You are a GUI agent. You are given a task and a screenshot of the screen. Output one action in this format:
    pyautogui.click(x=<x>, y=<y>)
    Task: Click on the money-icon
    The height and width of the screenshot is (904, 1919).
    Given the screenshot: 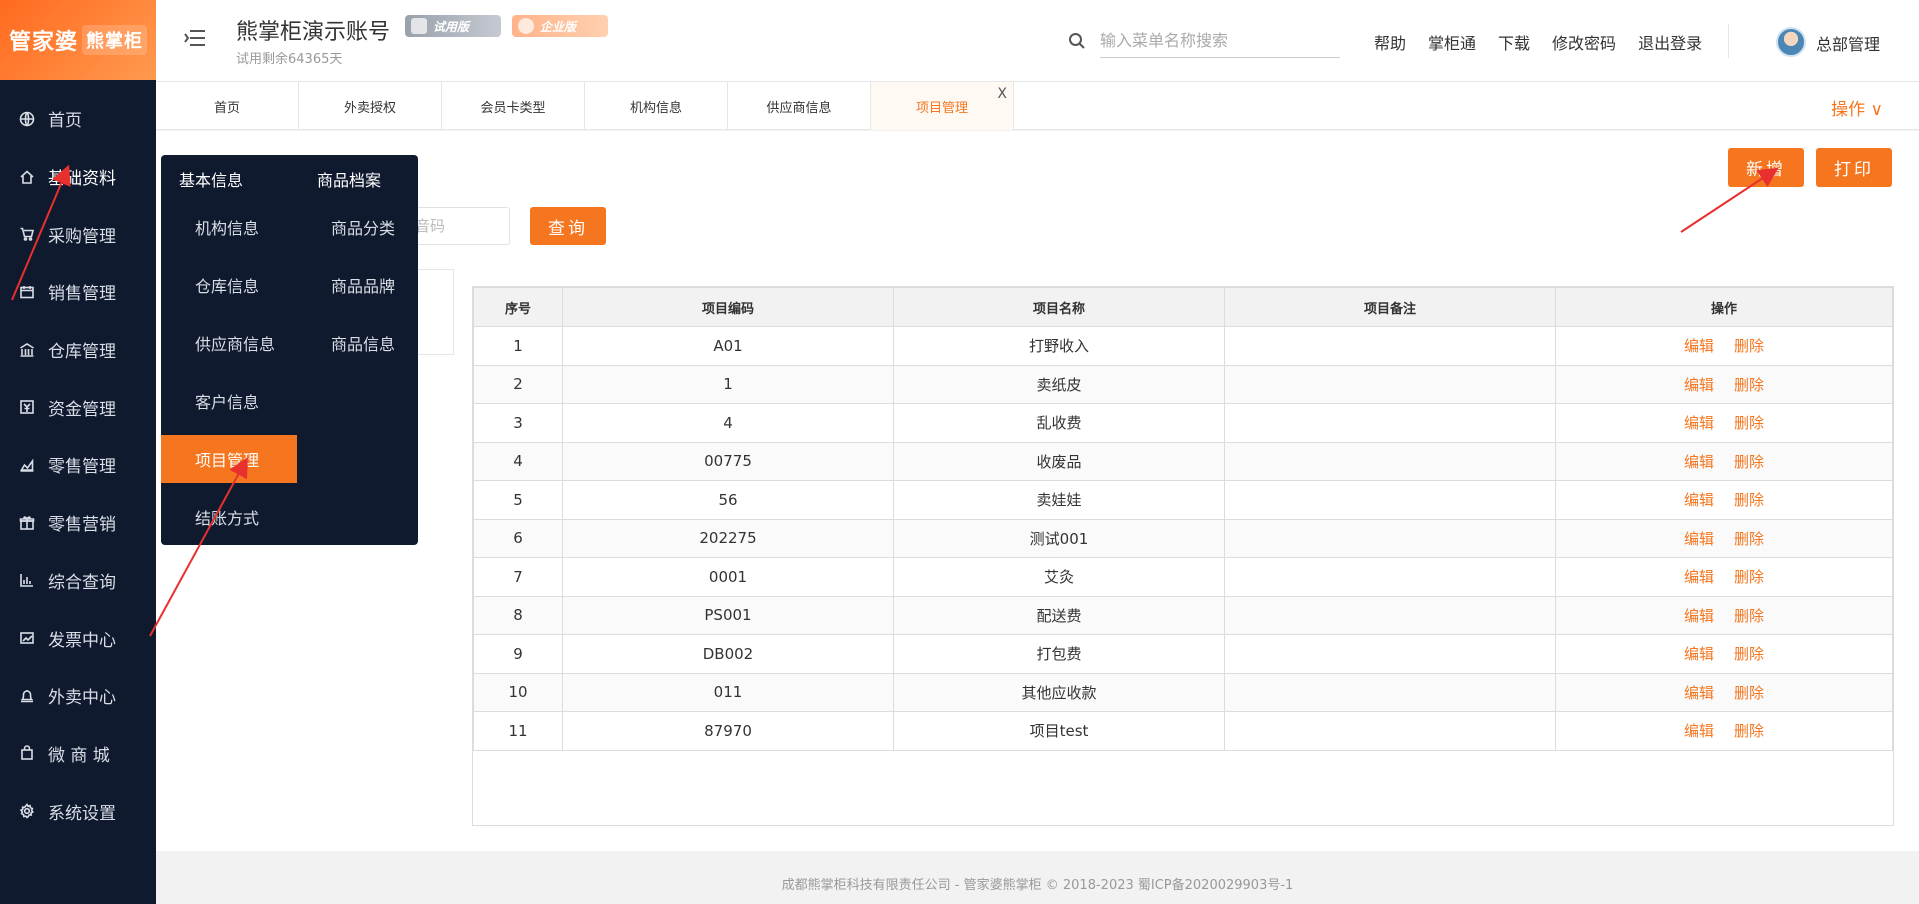 What is the action you would take?
    pyautogui.click(x=27, y=407)
    